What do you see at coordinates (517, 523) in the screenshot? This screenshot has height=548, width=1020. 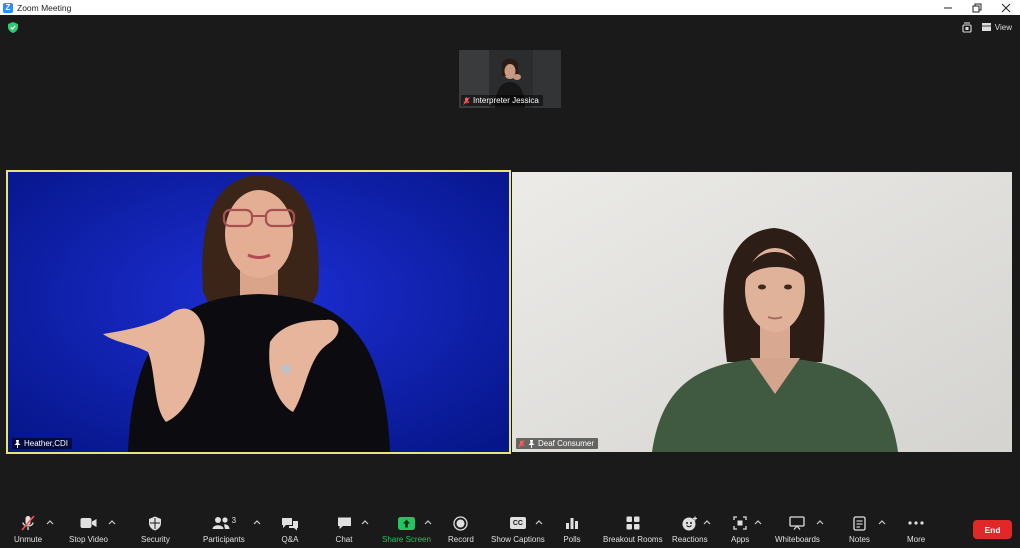 I see `closed-captions-icon: CC` at bounding box center [517, 523].